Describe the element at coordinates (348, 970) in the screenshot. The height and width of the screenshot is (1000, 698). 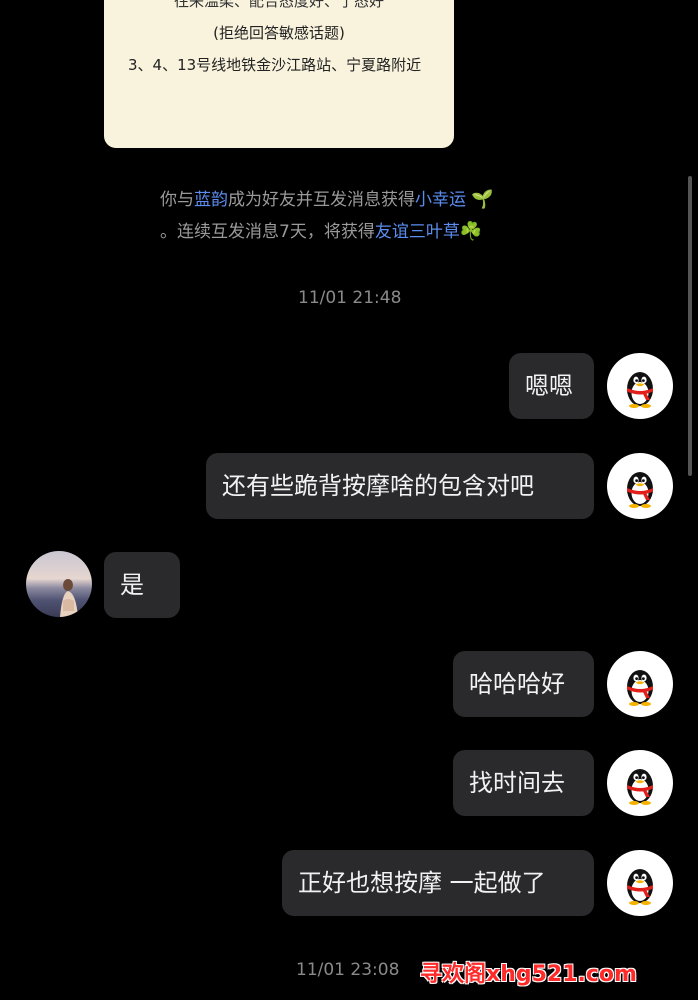
I see `timestamp: 11/01 23:08` at that location.